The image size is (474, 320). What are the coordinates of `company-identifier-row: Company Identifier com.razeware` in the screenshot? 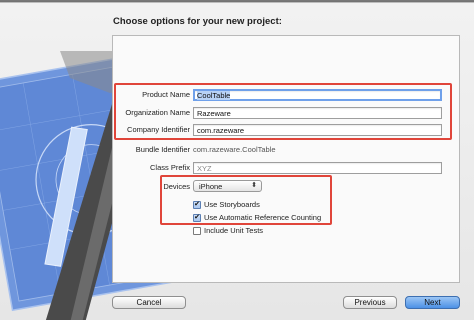 It's located at (237, 130).